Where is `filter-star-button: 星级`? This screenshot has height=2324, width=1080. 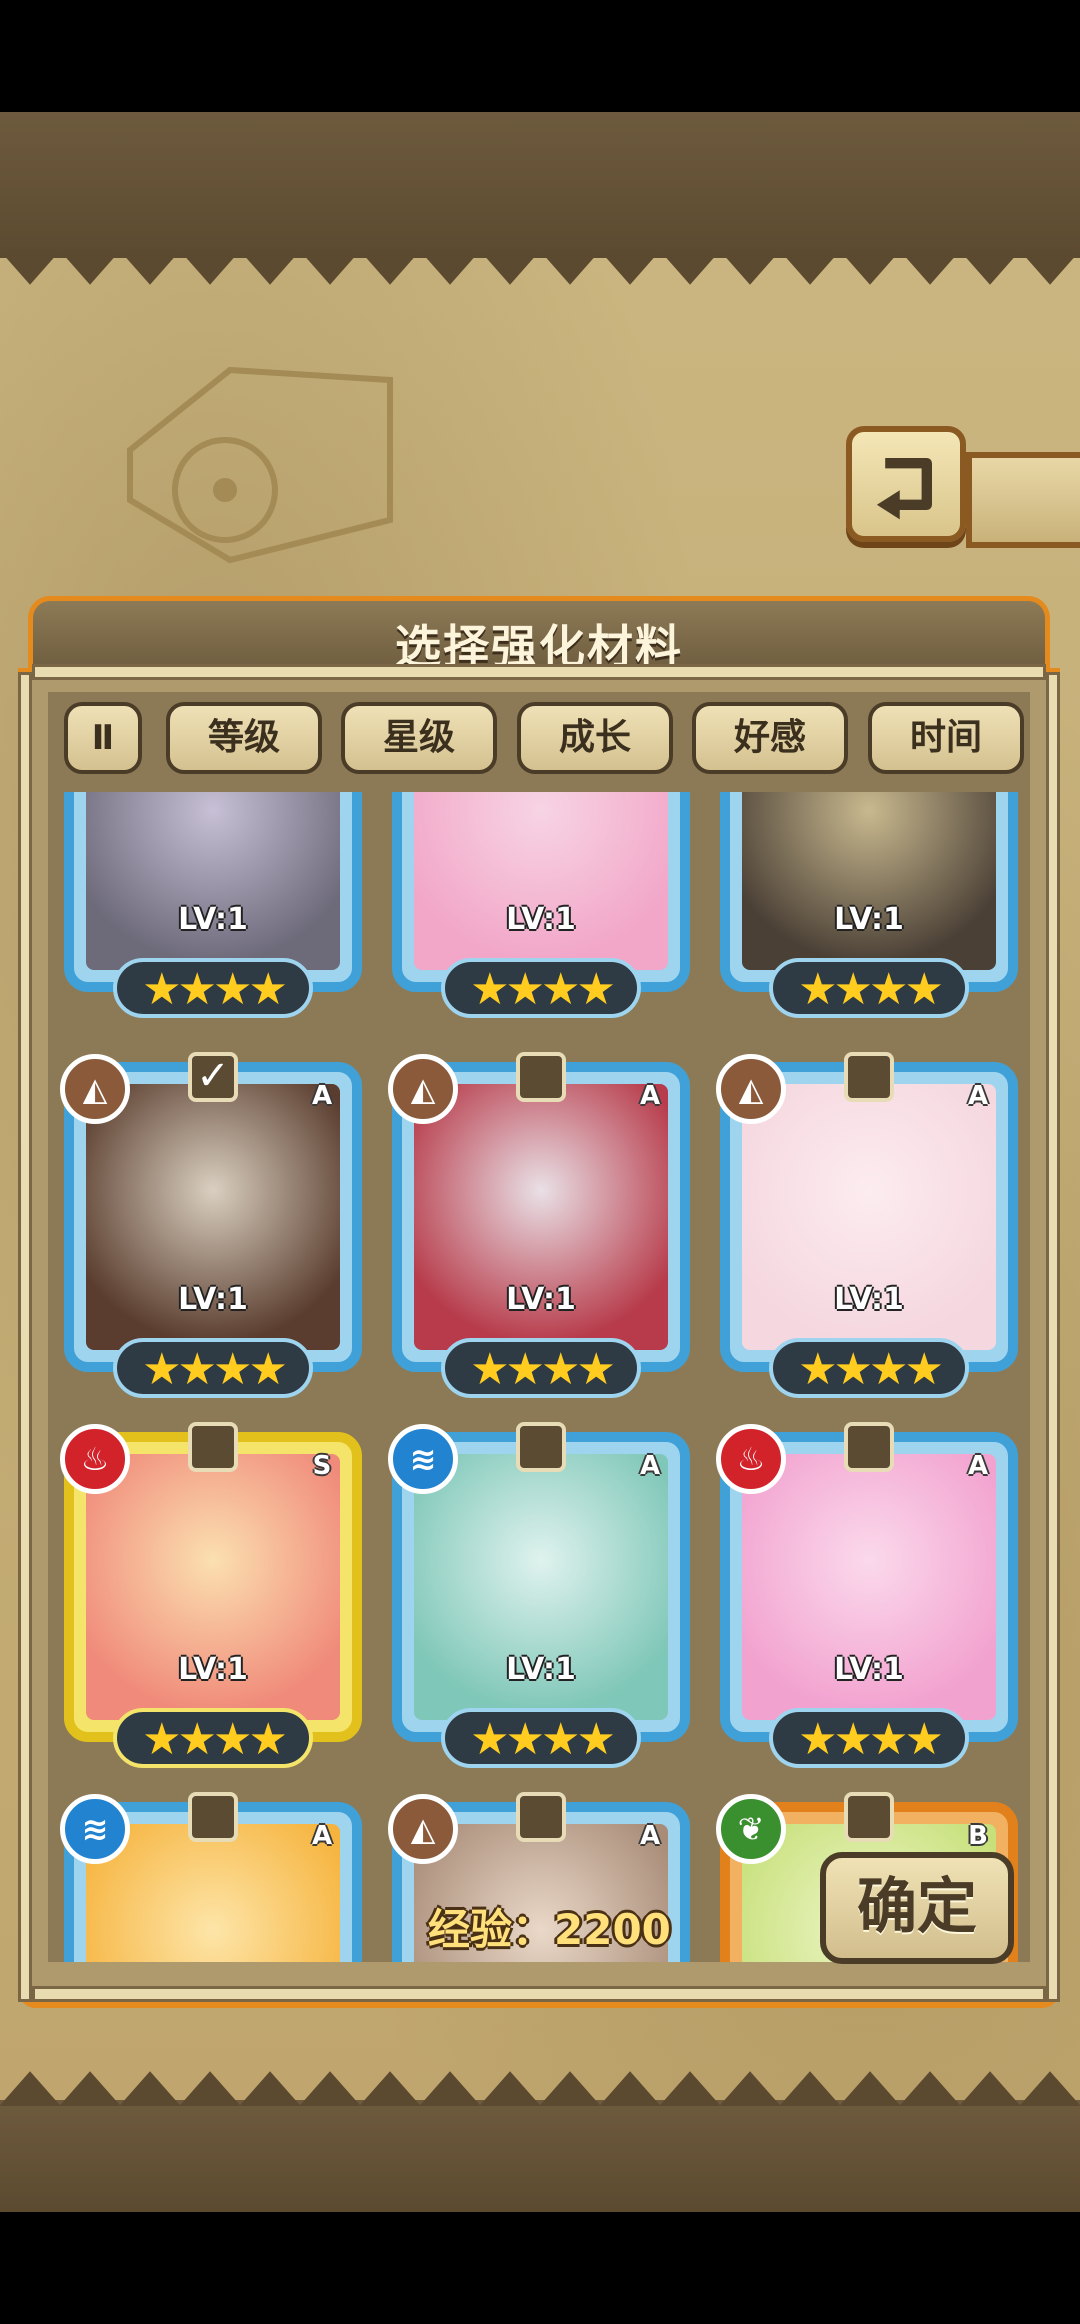
filter-star-button: 星级 is located at coordinates (419, 738).